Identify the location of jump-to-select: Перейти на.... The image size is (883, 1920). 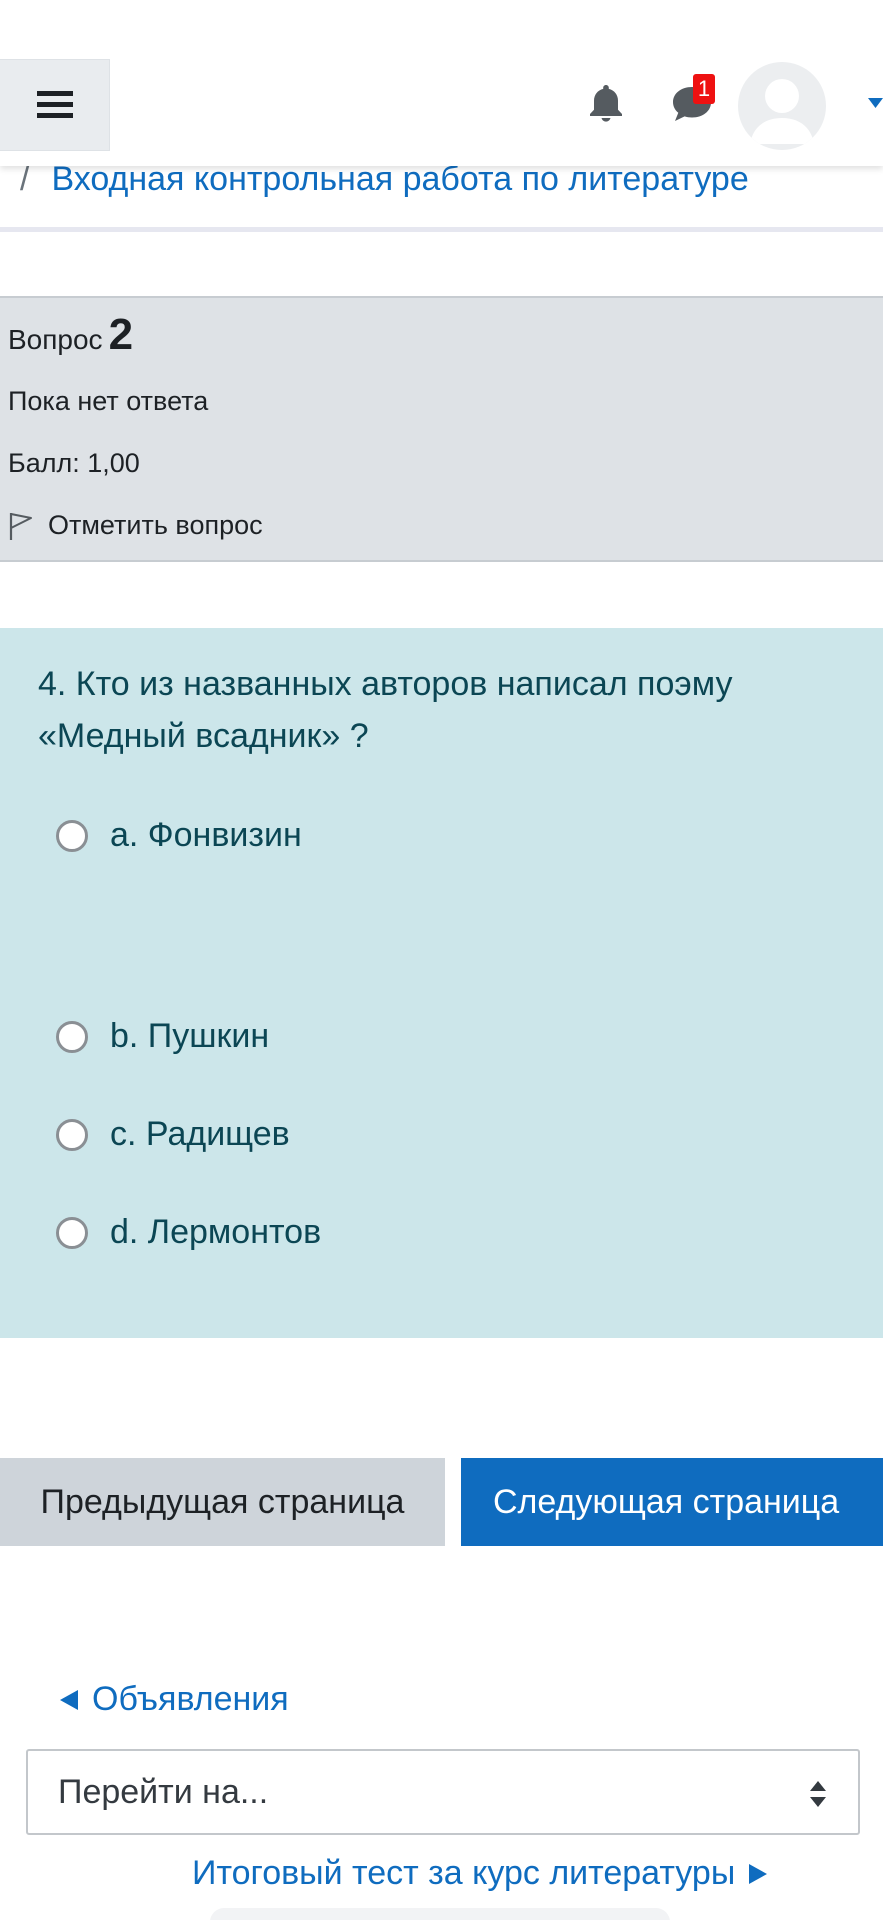
(443, 1792).